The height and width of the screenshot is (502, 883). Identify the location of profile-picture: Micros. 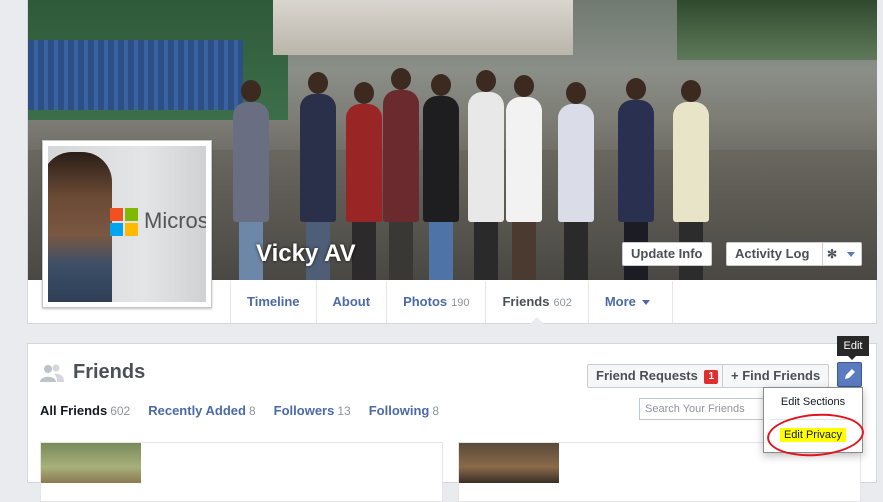
(127, 224).